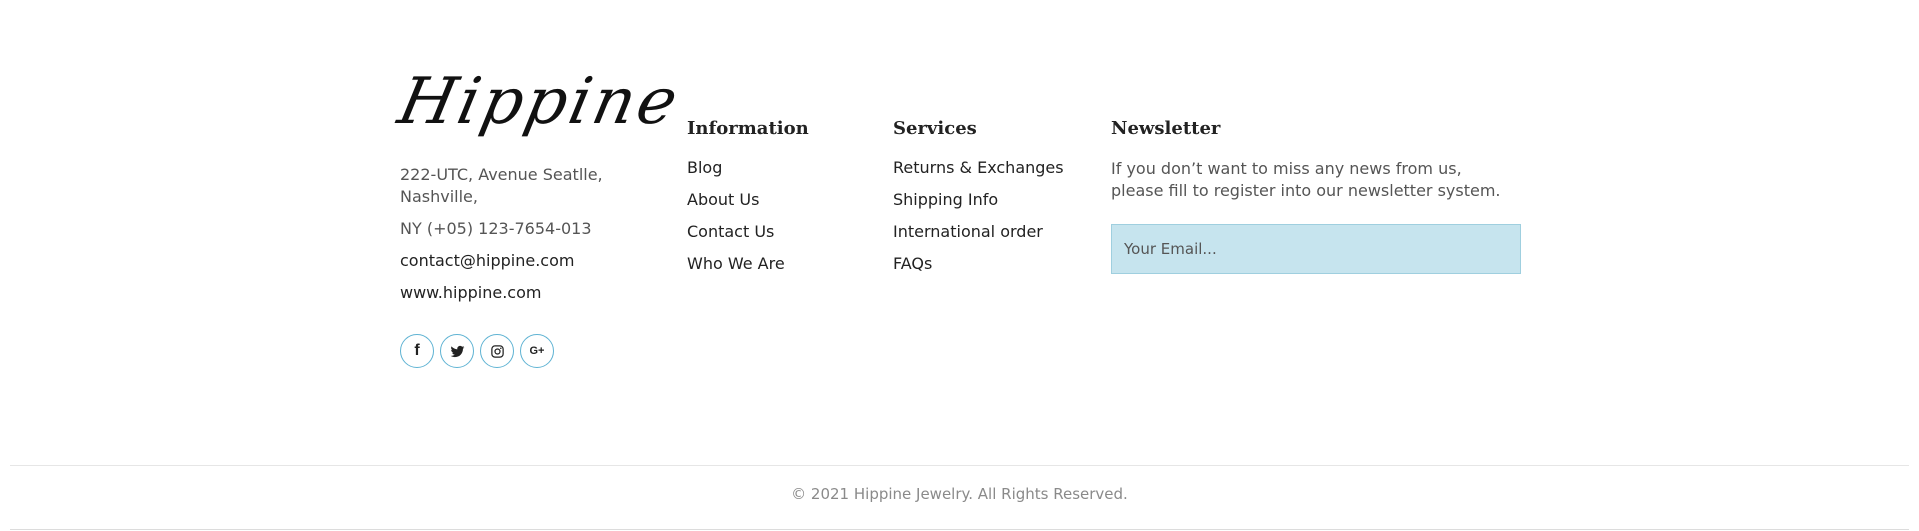 This screenshot has height=531, width=1919. What do you see at coordinates (978, 168) in the screenshot?
I see `link-returns-exchanges: Returns & Exchanges` at bounding box center [978, 168].